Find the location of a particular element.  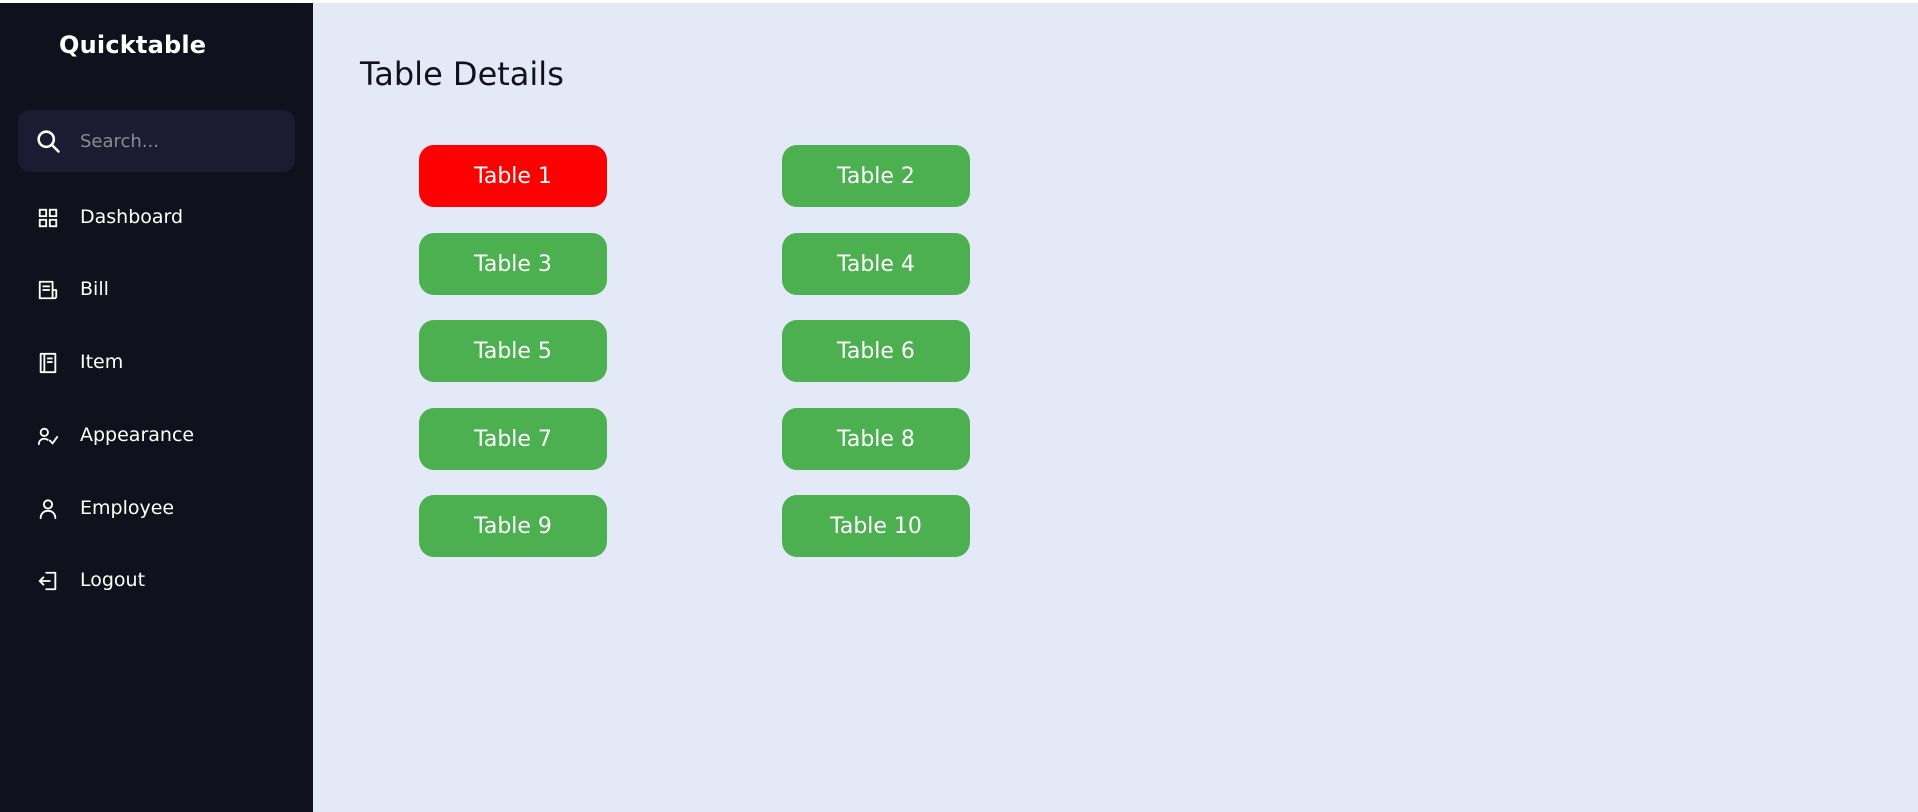

notebook-icon is located at coordinates (48, 363).